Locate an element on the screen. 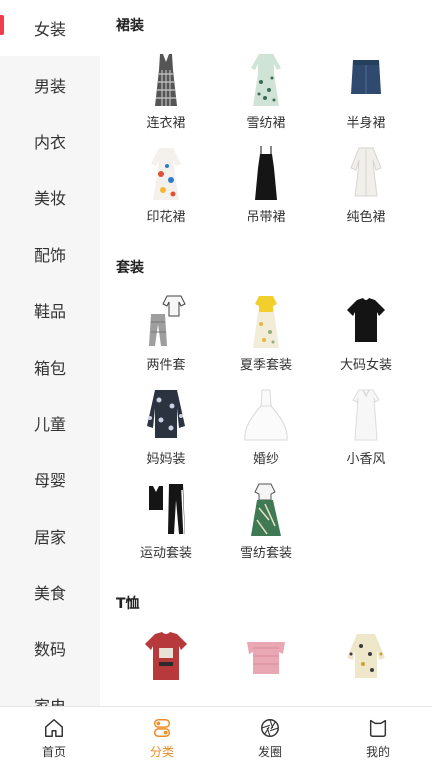 The height and width of the screenshot is (769, 432). slip-dress-icon is located at coordinates (266, 173).